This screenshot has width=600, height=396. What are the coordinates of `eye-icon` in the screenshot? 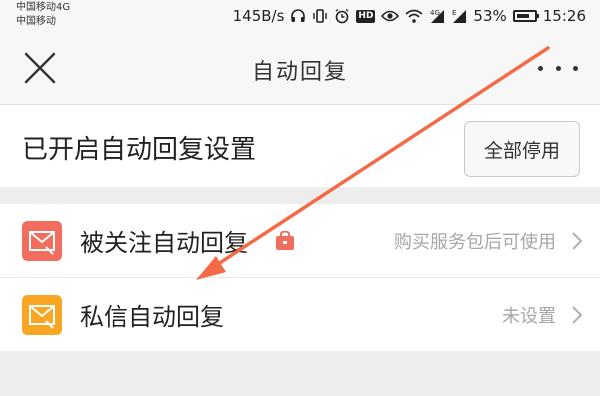 It's located at (390, 16).